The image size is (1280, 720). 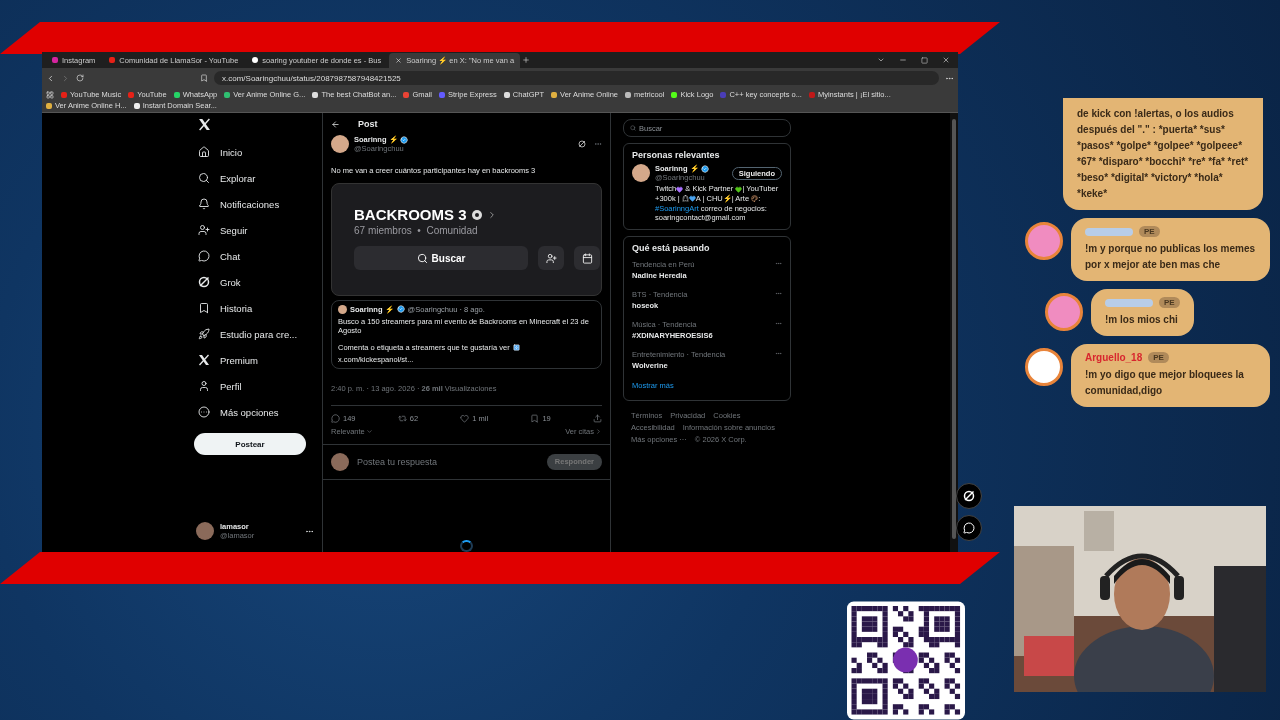 What do you see at coordinates (256, 360) in the screenshot?
I see `nav-item: Premium` at bounding box center [256, 360].